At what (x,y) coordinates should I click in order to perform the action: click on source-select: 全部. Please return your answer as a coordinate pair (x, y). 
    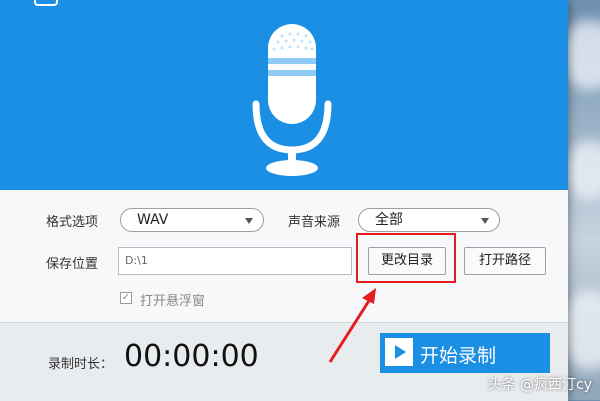
    Looking at the image, I should click on (429, 220).